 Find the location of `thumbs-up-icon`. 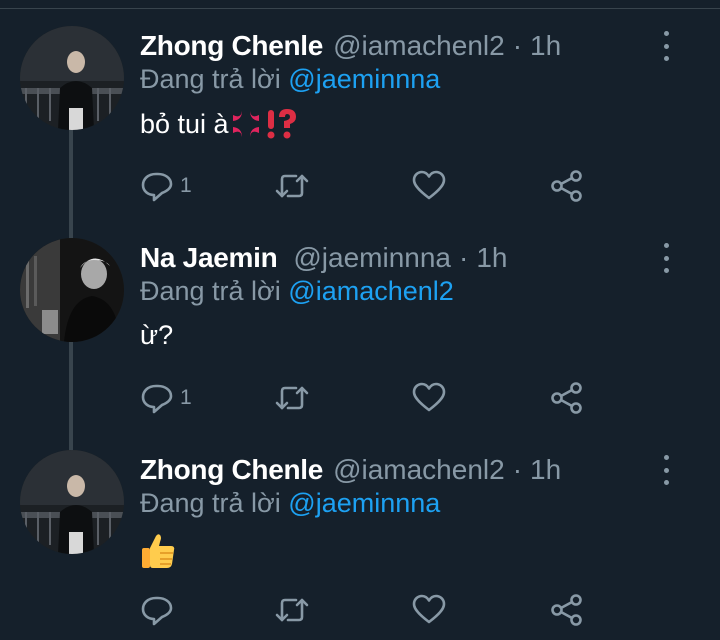

thumbs-up-icon is located at coordinates (158, 551).